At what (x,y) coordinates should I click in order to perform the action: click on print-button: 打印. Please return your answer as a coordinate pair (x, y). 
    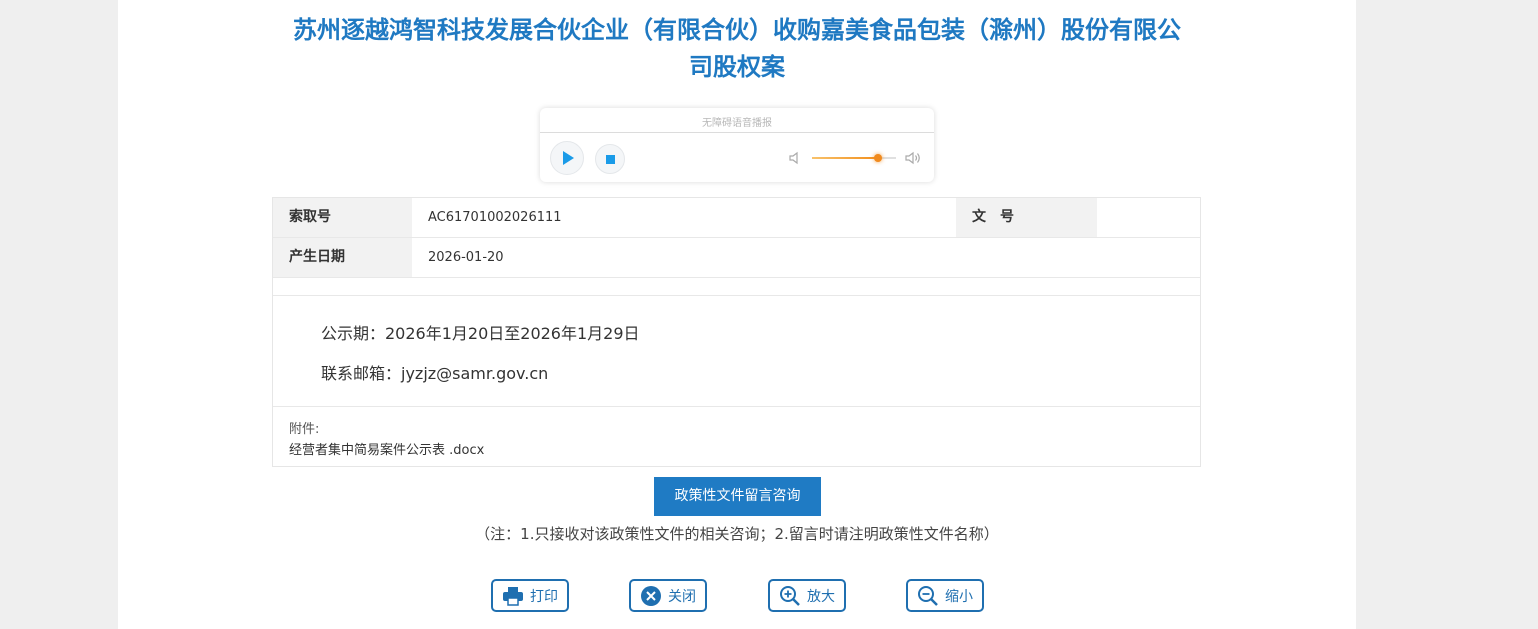
    Looking at the image, I should click on (530, 595).